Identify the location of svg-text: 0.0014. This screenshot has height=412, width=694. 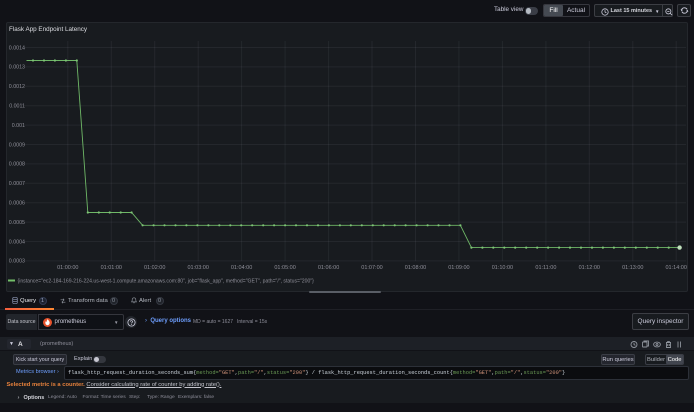
(17, 48).